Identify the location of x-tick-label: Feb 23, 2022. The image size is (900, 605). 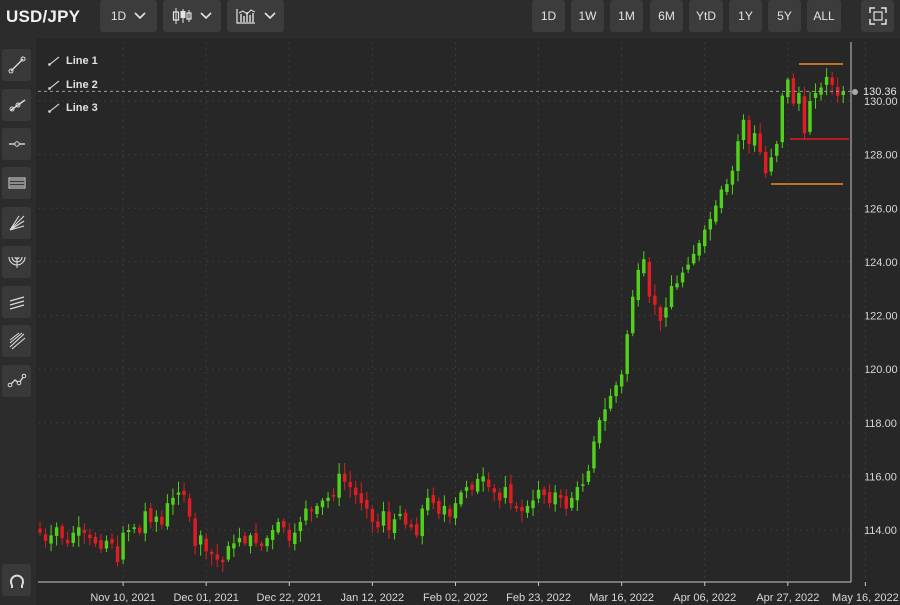
(538, 598).